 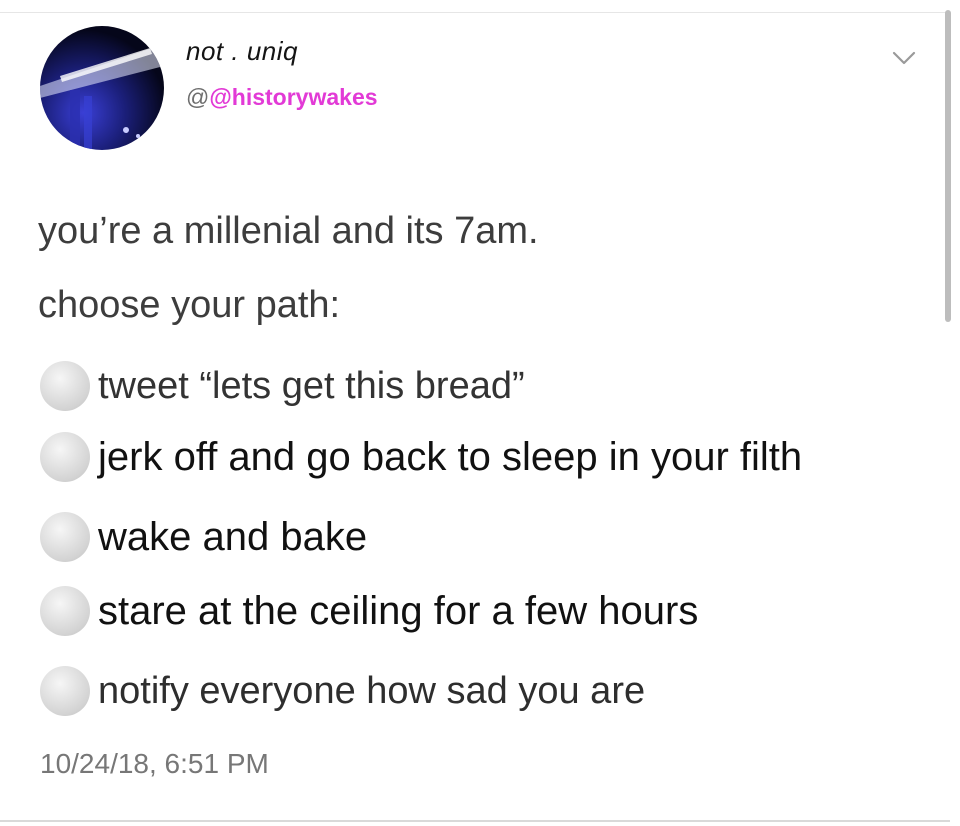 I want to click on poll-option: tweet “lets get this bread”, so click(x=282, y=386).